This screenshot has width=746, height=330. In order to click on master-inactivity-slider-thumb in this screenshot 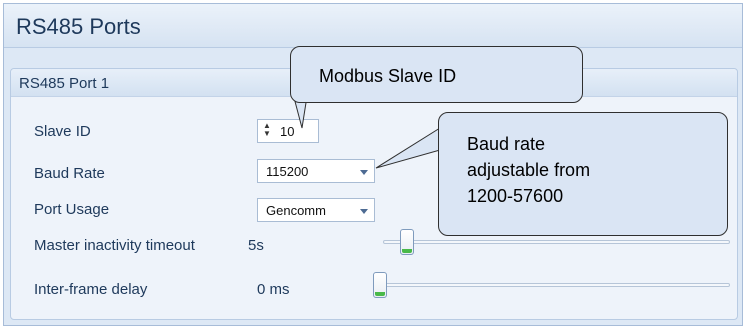, I will do `click(406, 242)`.